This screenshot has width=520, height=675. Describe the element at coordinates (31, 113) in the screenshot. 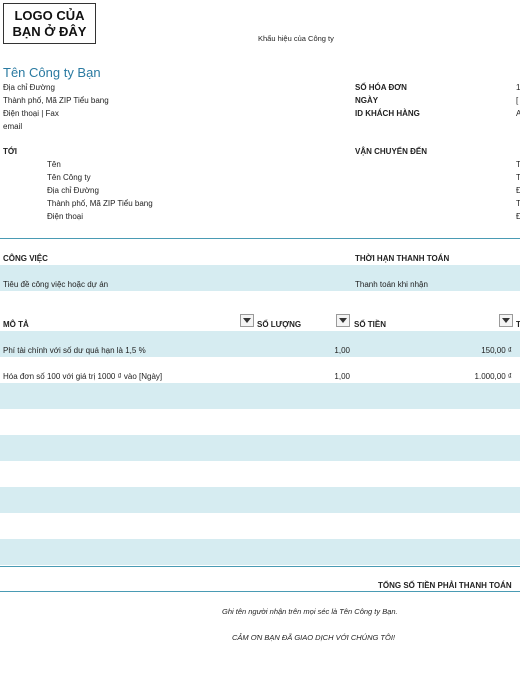

I see `company-phone: Điện thoại | Fax` at that location.